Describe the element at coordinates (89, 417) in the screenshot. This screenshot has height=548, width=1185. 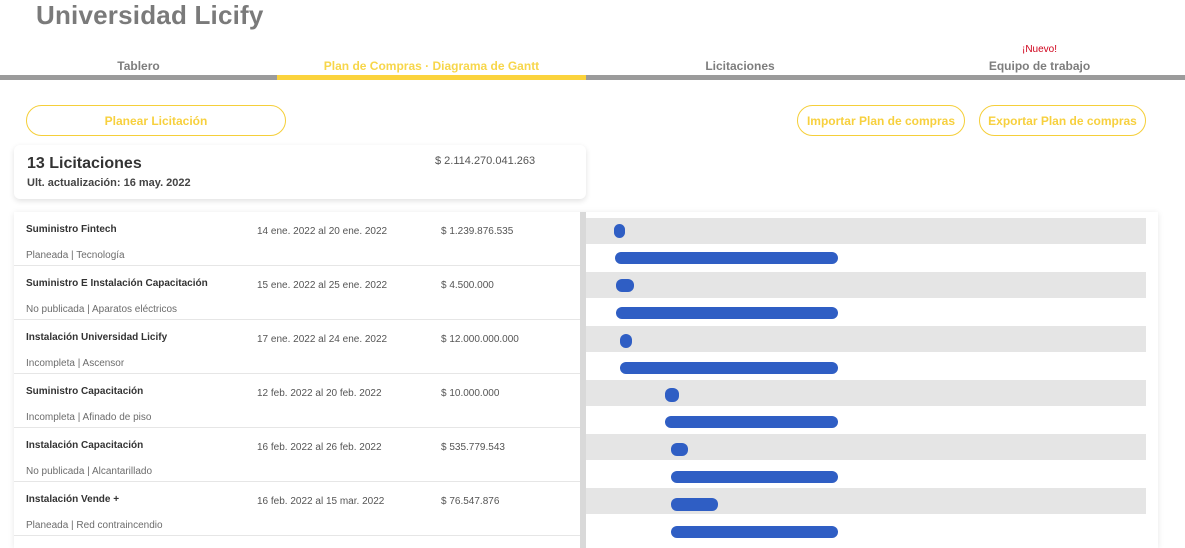
I see `licitacion-meta: Incompleta | Afinado de piso` at that location.